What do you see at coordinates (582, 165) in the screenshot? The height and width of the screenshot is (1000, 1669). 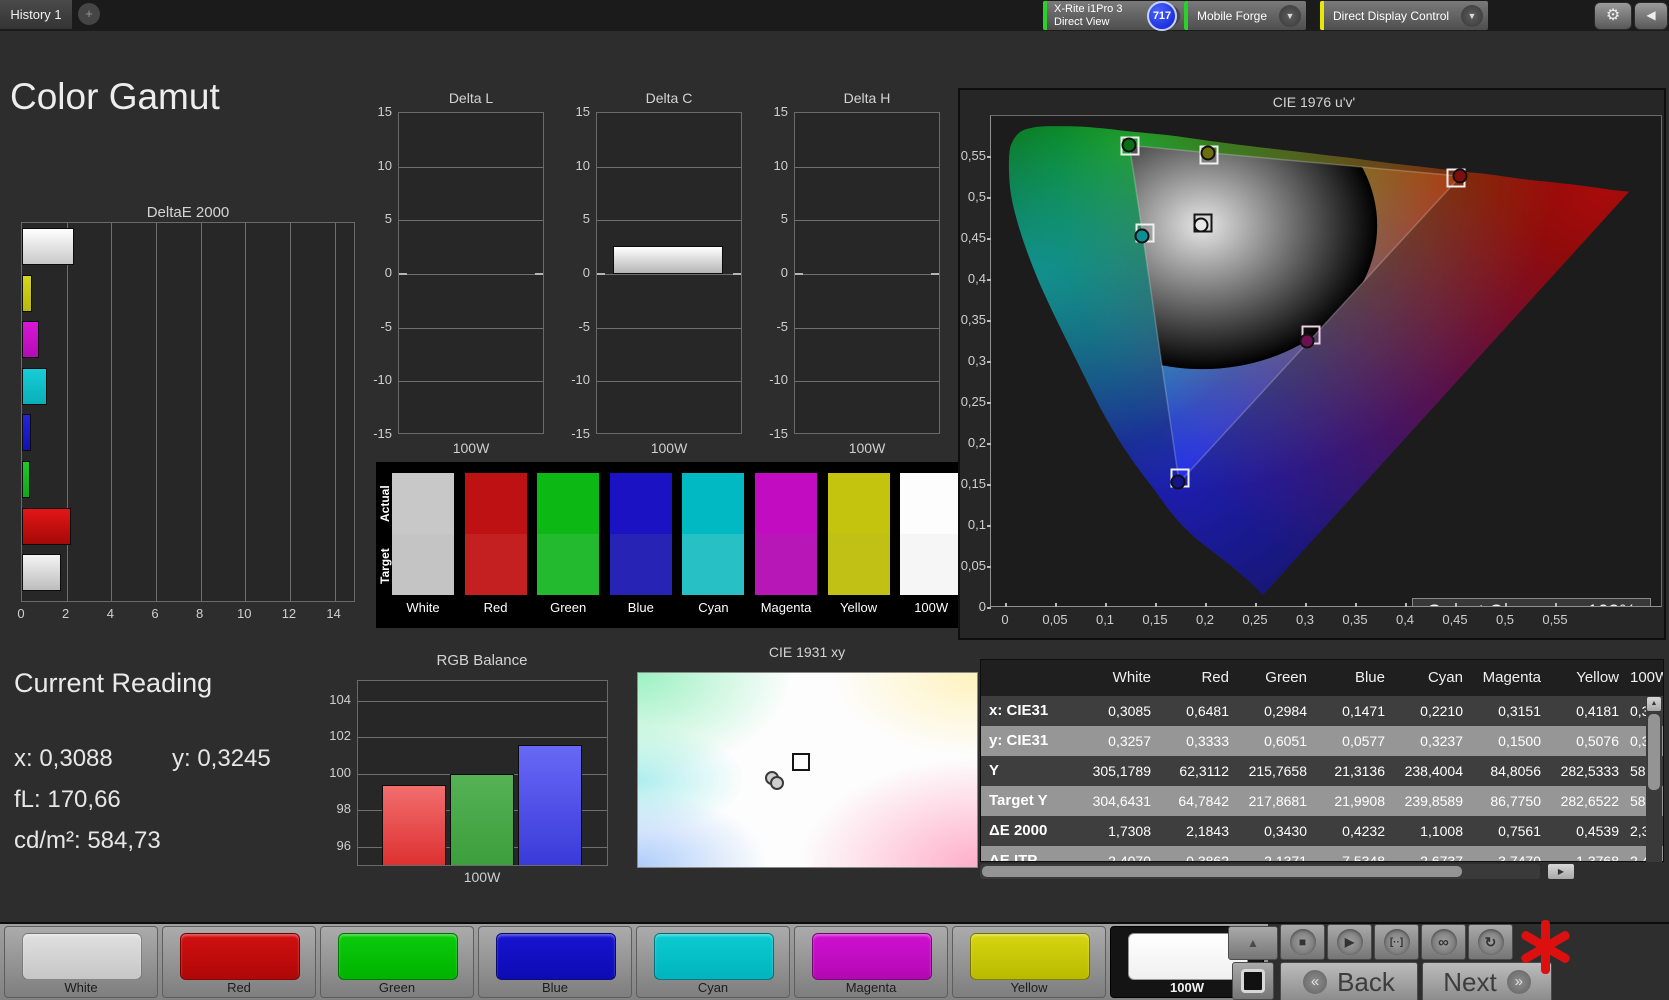 I see `y-tick-label: 10` at bounding box center [582, 165].